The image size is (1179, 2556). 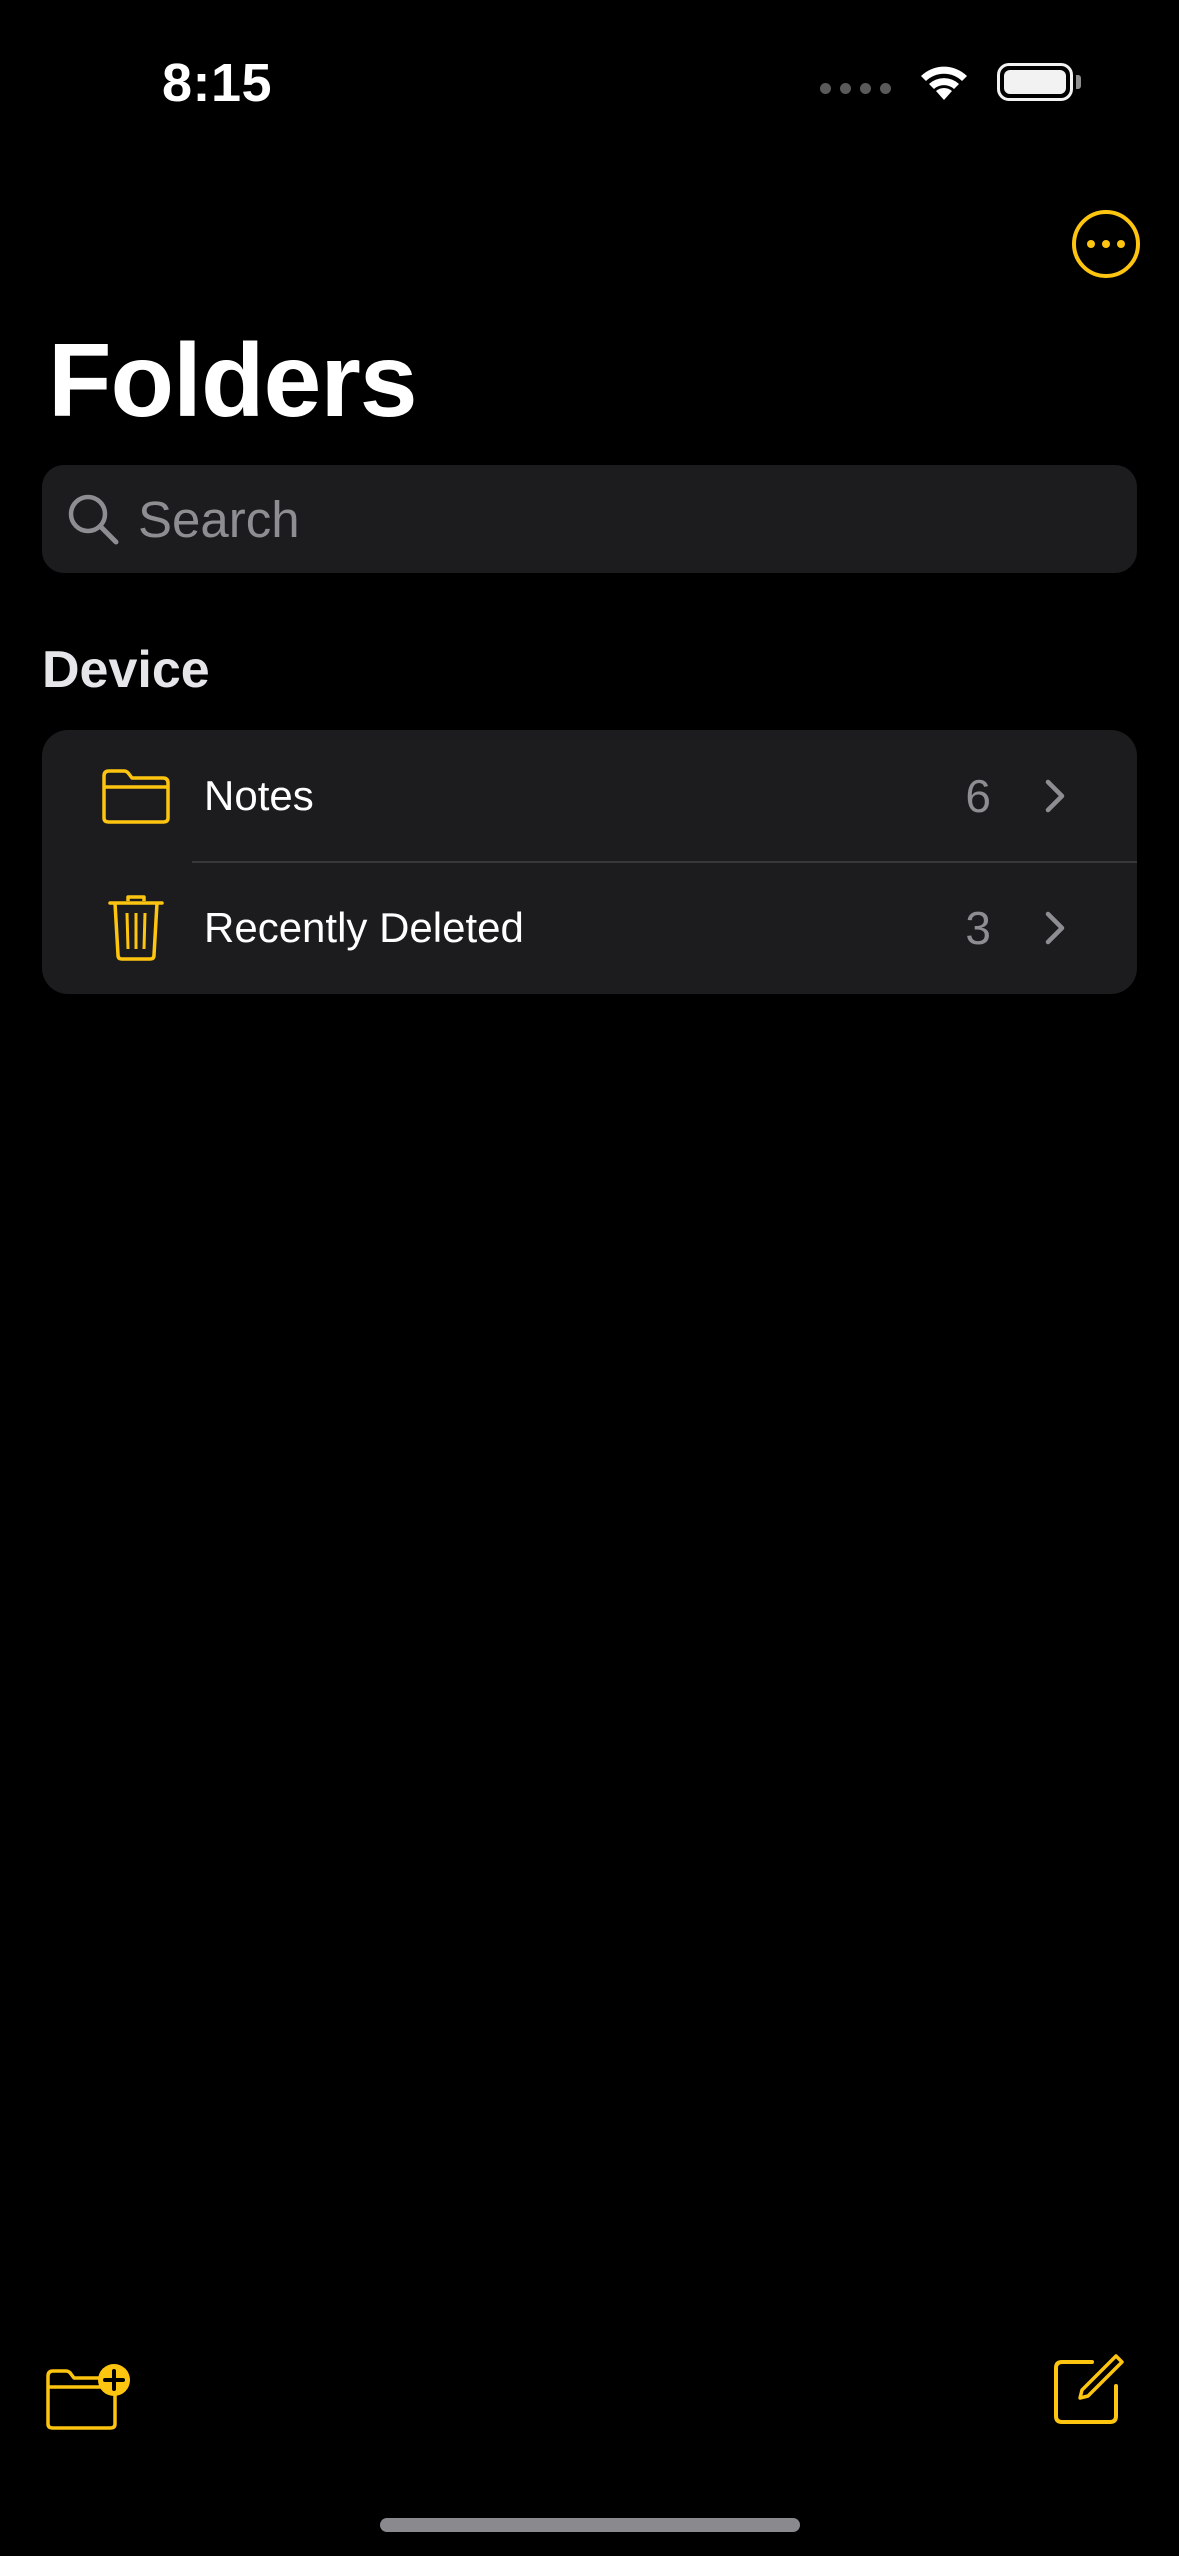 What do you see at coordinates (136, 796) in the screenshot?
I see `folder-icon` at bounding box center [136, 796].